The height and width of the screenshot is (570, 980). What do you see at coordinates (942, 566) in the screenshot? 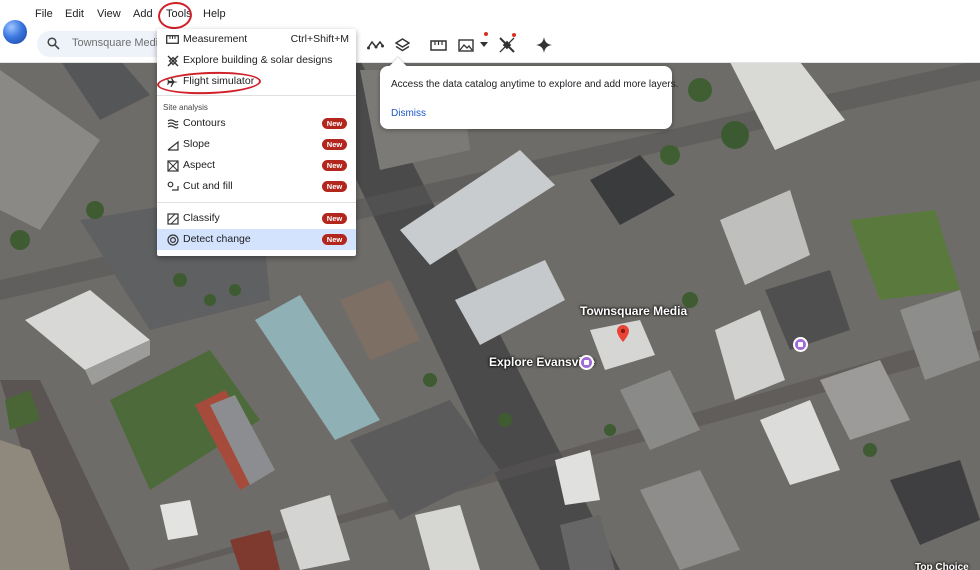
I see `map-label-top-choice: Top Choice` at bounding box center [942, 566].